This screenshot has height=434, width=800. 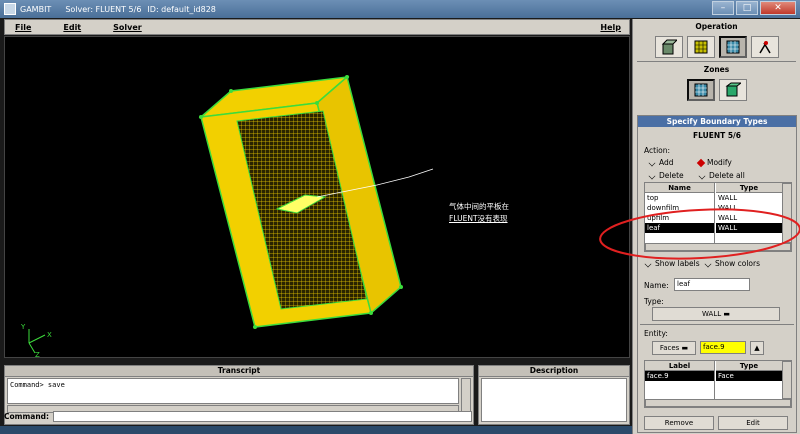 I want to click on app-name: GAMBIT, so click(x=36, y=9).